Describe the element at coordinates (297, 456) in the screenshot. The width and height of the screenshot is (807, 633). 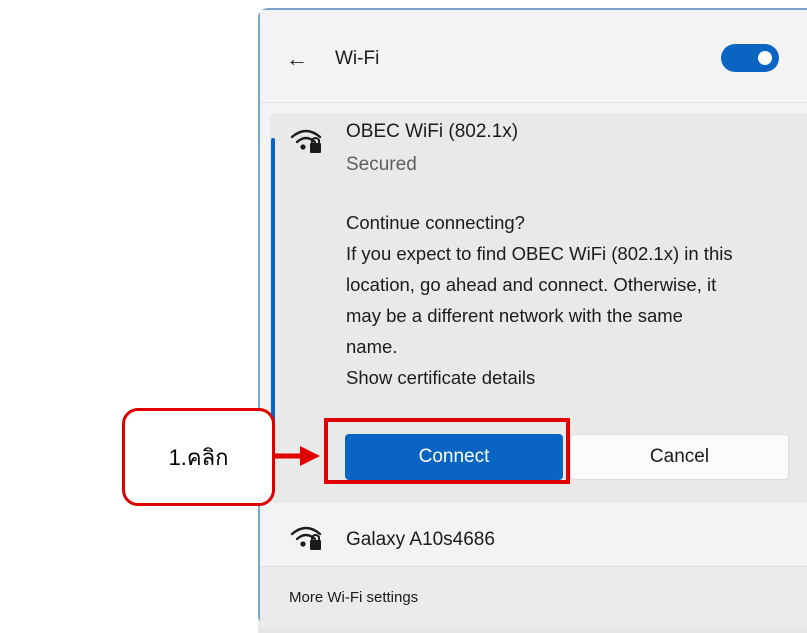
I see `annotation-arrow-icon` at that location.